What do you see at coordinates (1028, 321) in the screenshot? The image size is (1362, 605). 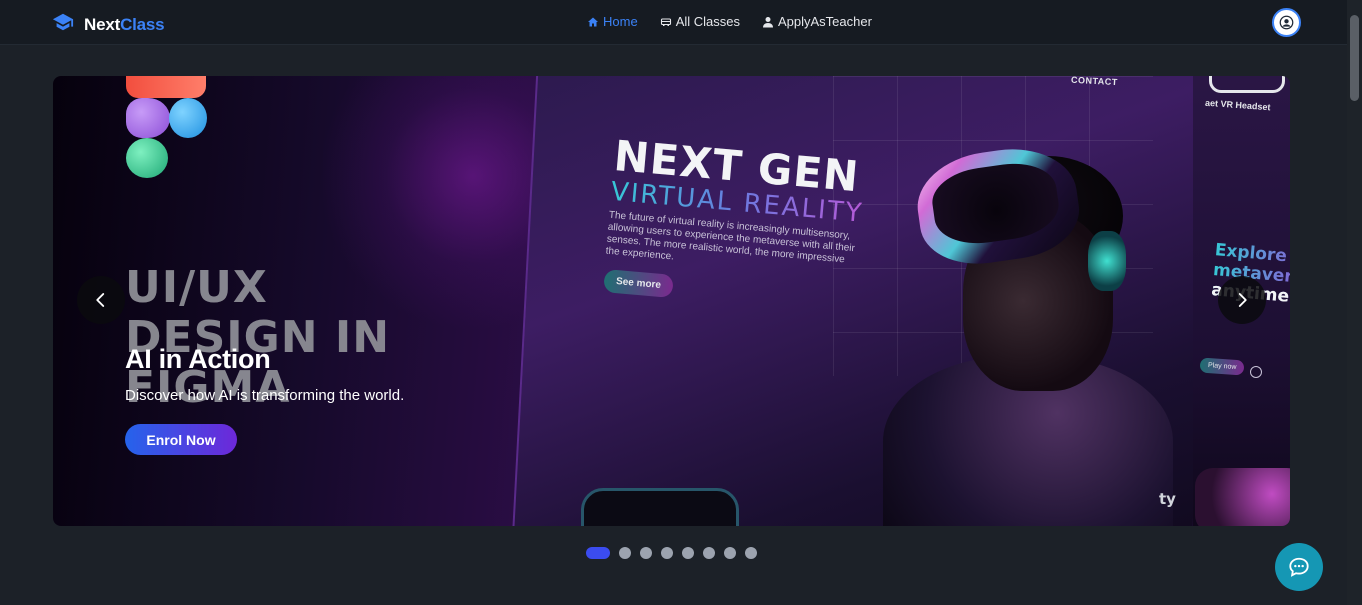 I see `vr-person-illustration` at bounding box center [1028, 321].